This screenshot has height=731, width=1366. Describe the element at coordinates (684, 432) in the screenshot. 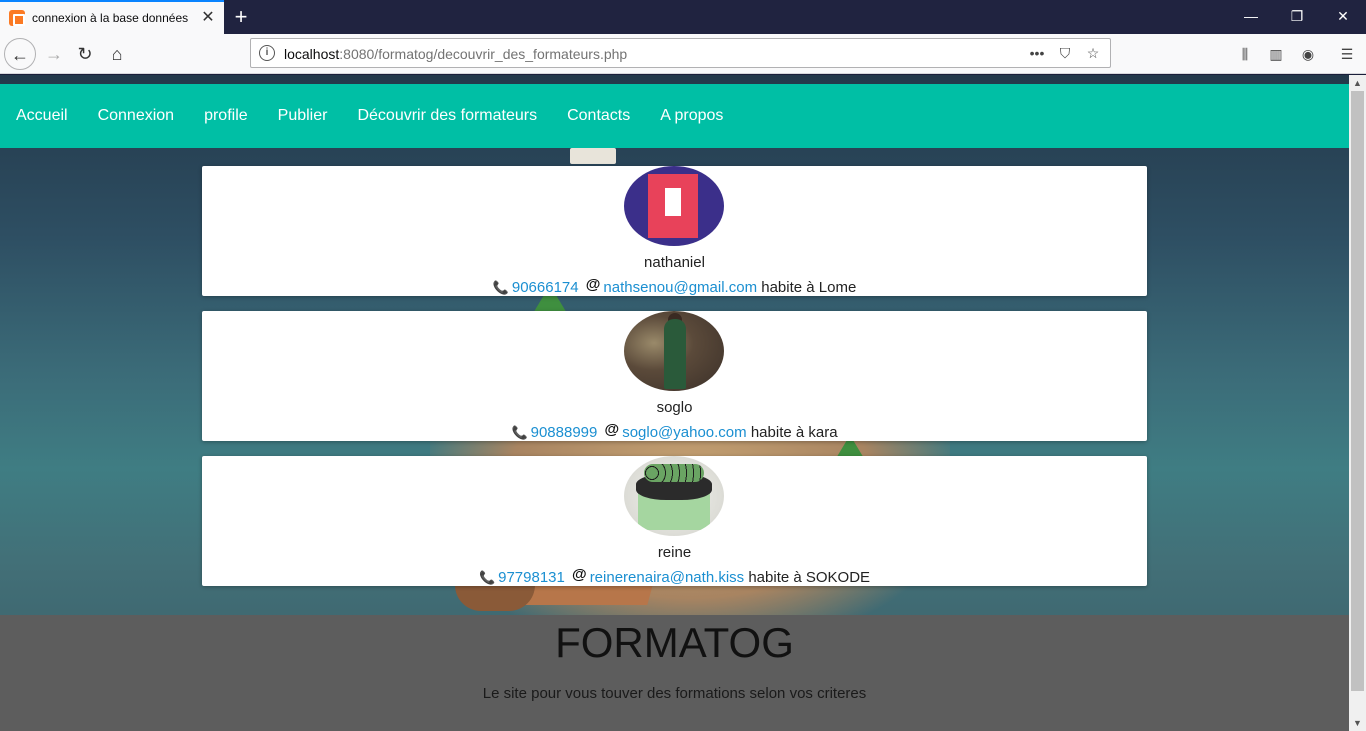

I see `email-link: soglo@yahoo.com` at that location.